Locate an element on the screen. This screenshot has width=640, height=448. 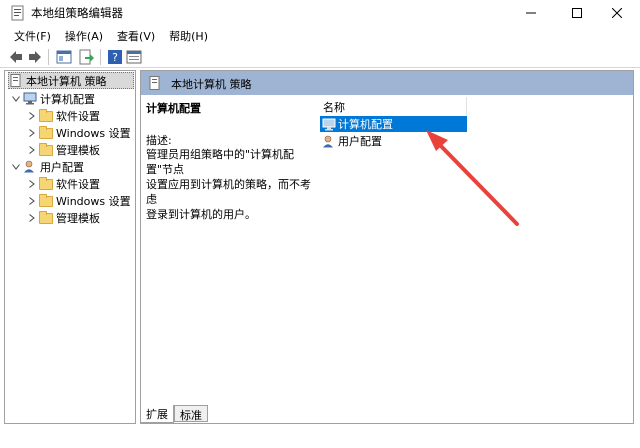
menu-action: 操作(A) is located at coordinates (85, 36).